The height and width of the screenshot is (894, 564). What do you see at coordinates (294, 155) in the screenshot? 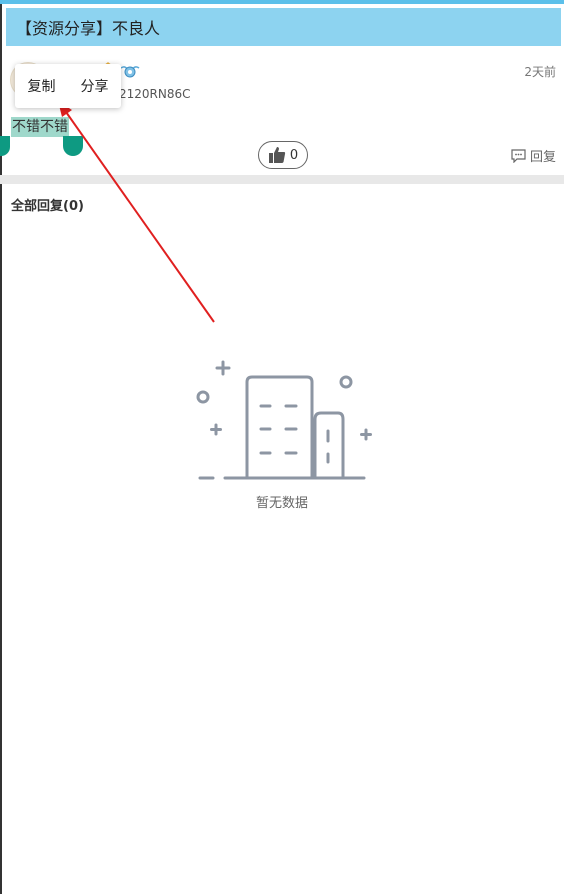
I see `like-count: 0` at bounding box center [294, 155].